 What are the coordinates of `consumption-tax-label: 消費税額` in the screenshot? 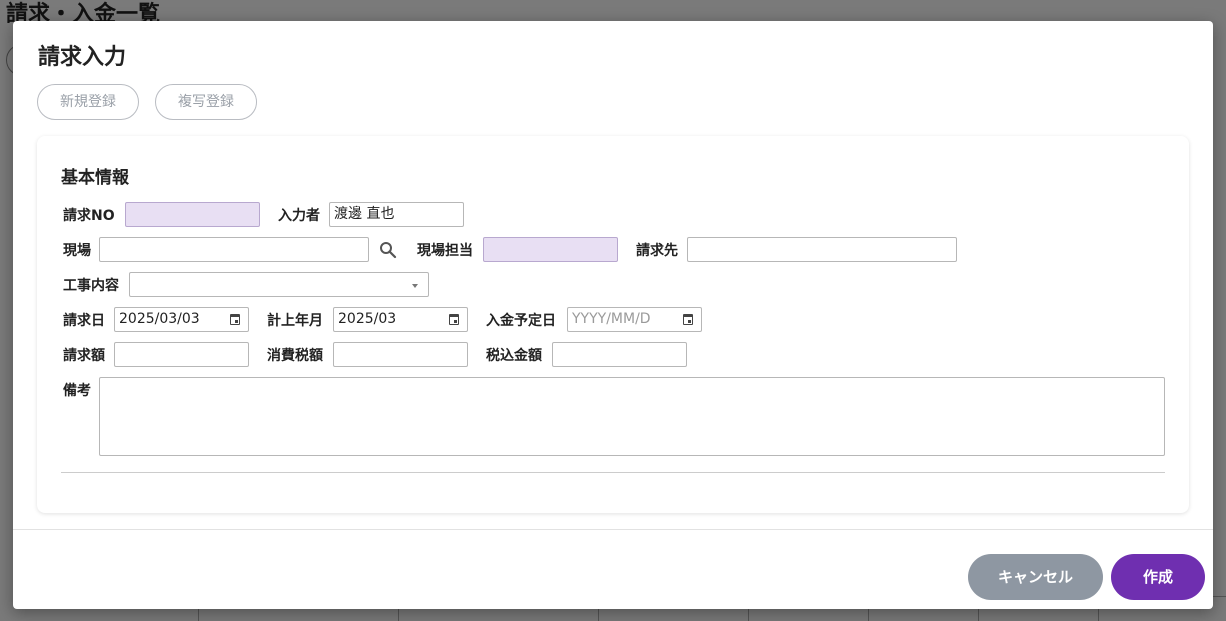 It's located at (295, 356).